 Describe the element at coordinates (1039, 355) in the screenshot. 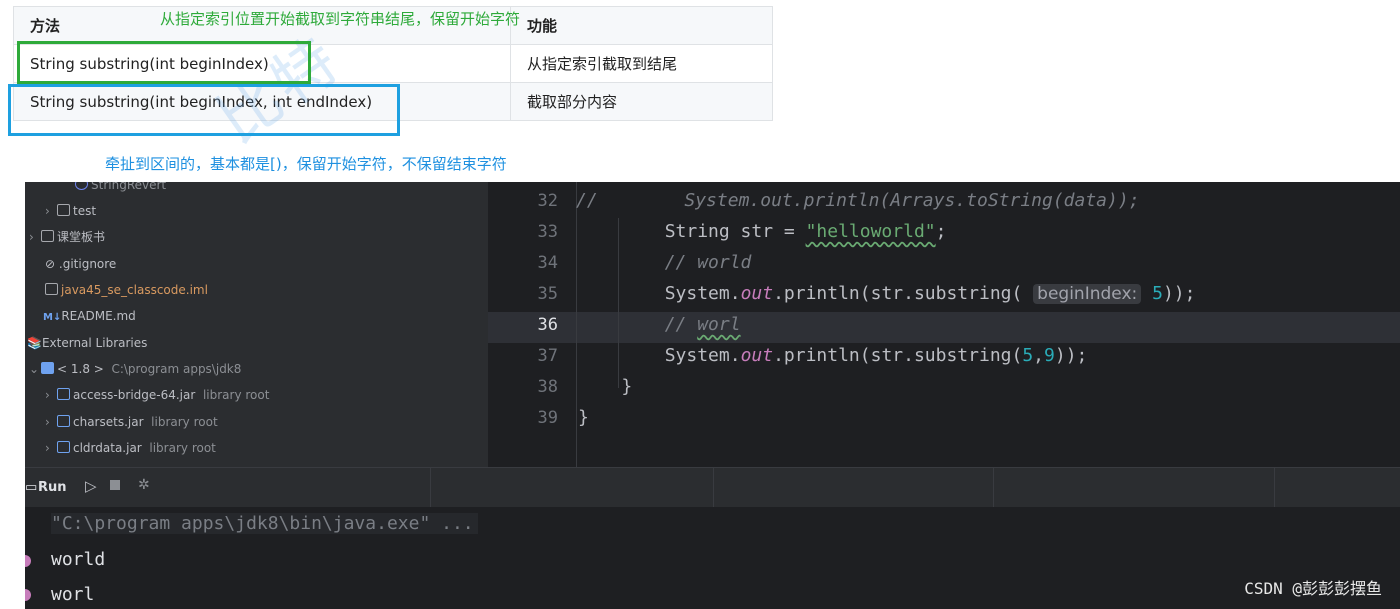

I see `code-token: ,` at that location.